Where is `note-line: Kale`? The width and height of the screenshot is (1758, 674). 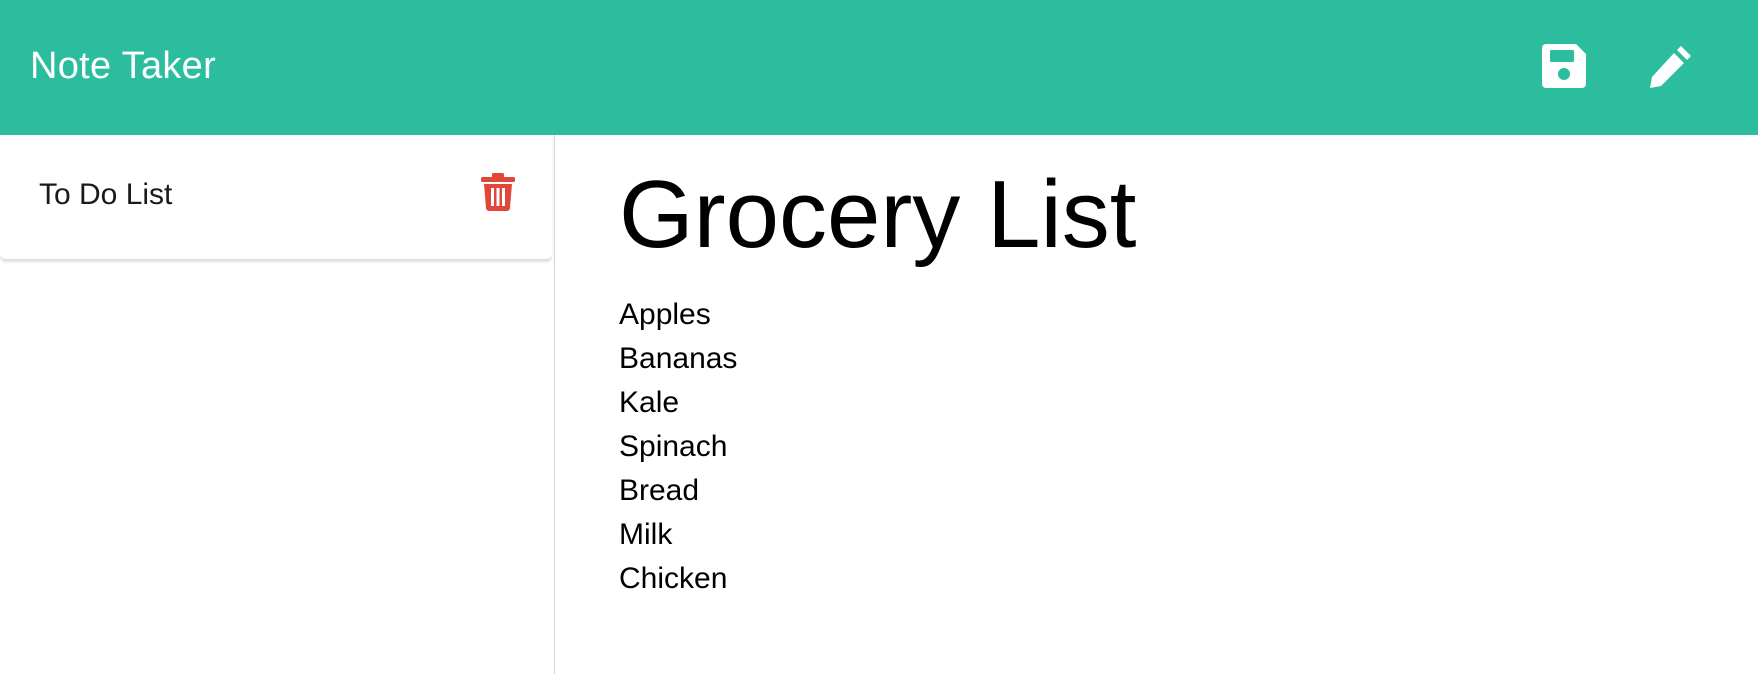
note-line: Kale is located at coordinates (649, 402).